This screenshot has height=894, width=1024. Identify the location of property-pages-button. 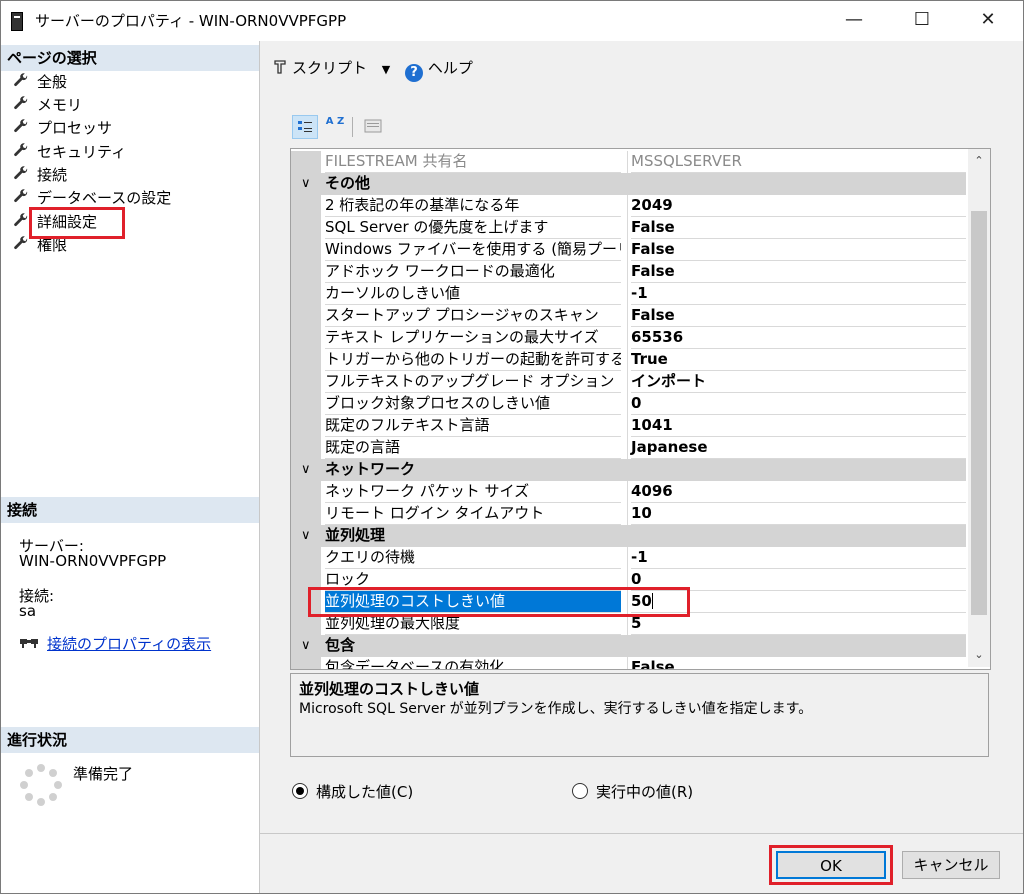
(373, 127).